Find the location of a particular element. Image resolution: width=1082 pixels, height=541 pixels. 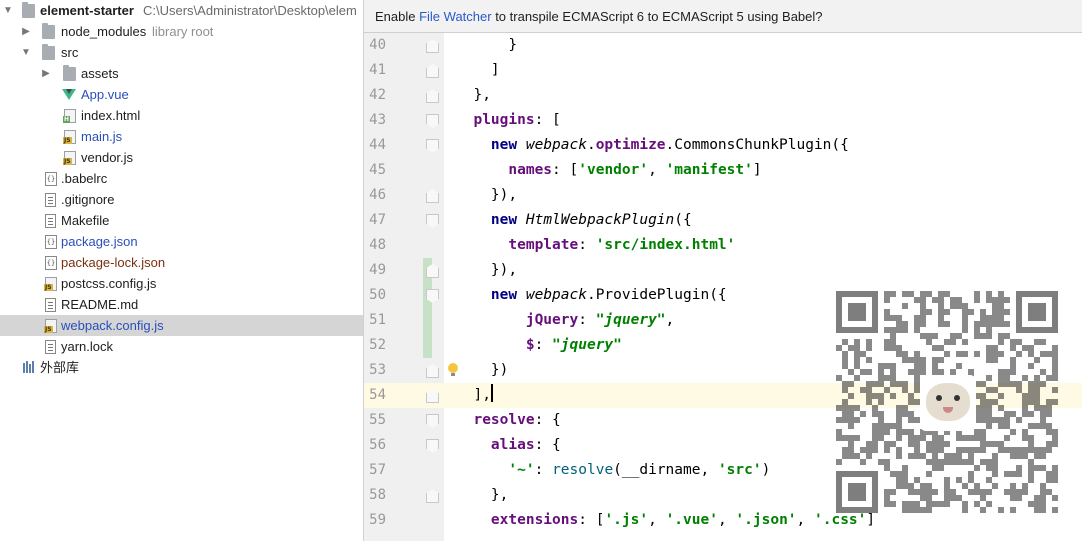

line-number: 51 is located at coordinates (377, 320).